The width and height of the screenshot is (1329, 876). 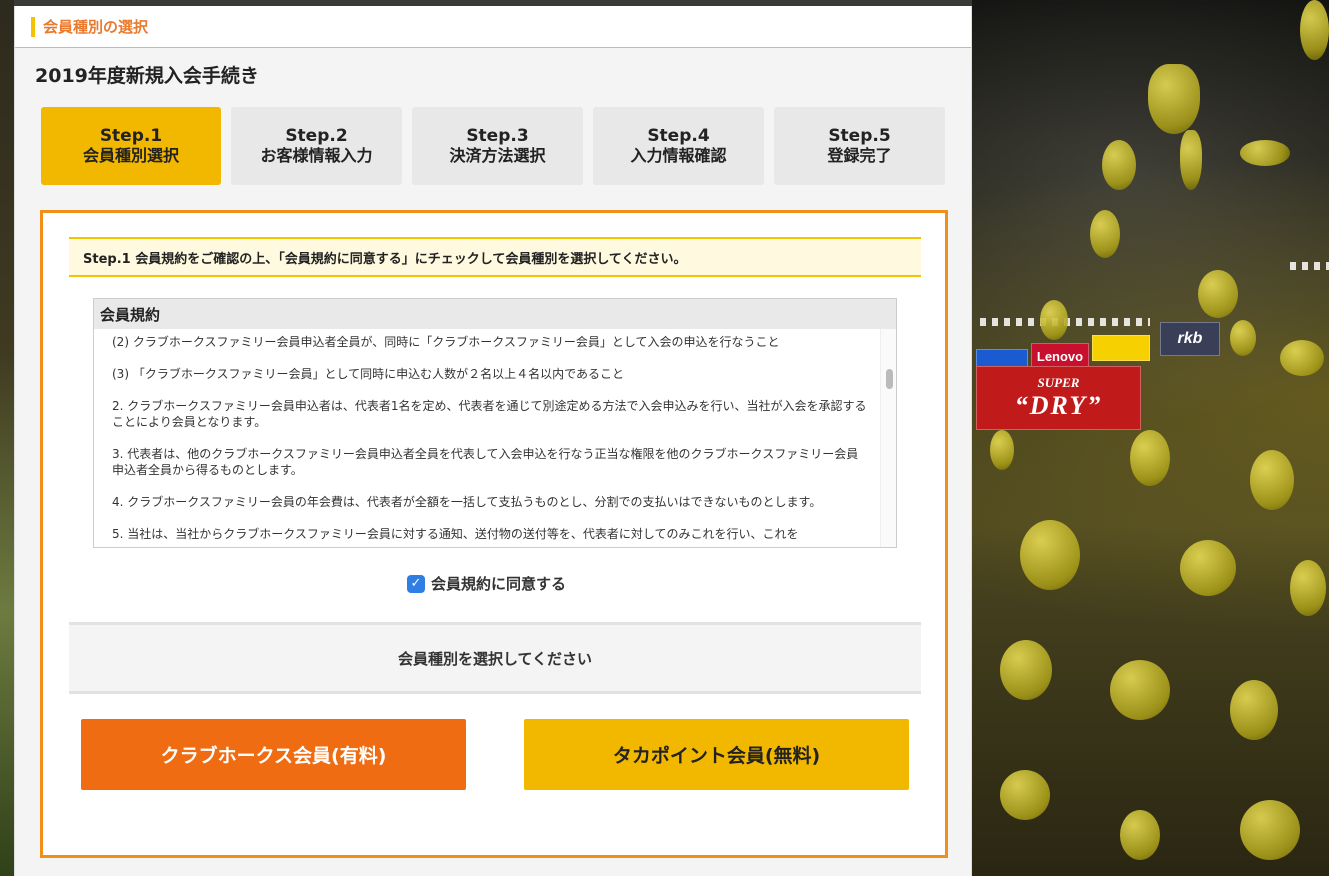 I want to click on agree-label: 会員規約に同意する, so click(x=499, y=584).